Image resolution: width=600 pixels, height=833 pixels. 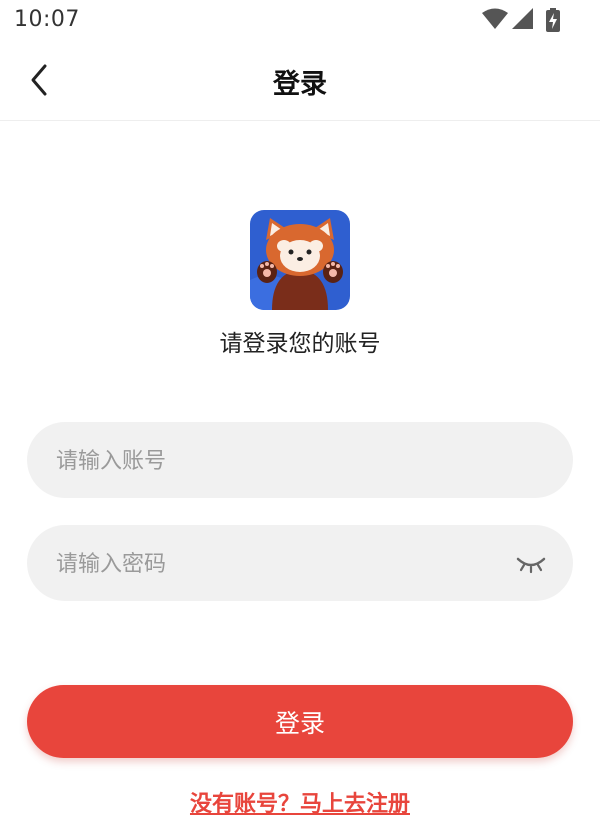 I want to click on page-title: 登录, so click(x=300, y=84).